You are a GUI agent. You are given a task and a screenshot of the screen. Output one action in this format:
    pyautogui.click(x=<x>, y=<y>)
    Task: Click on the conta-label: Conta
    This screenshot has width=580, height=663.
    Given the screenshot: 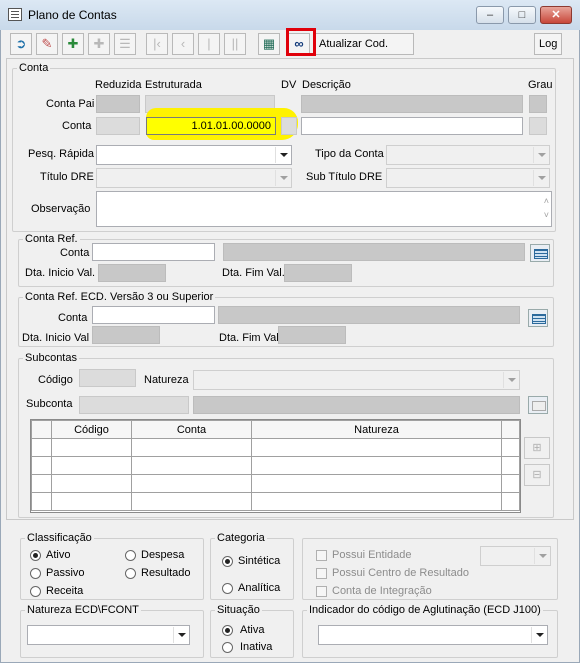 What is the action you would take?
    pyautogui.click(x=77, y=126)
    